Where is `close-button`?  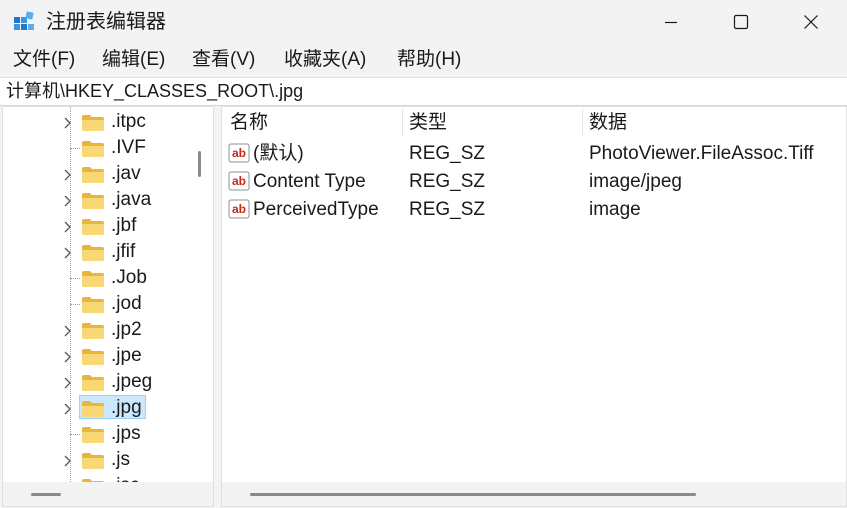 close-button is located at coordinates (811, 22).